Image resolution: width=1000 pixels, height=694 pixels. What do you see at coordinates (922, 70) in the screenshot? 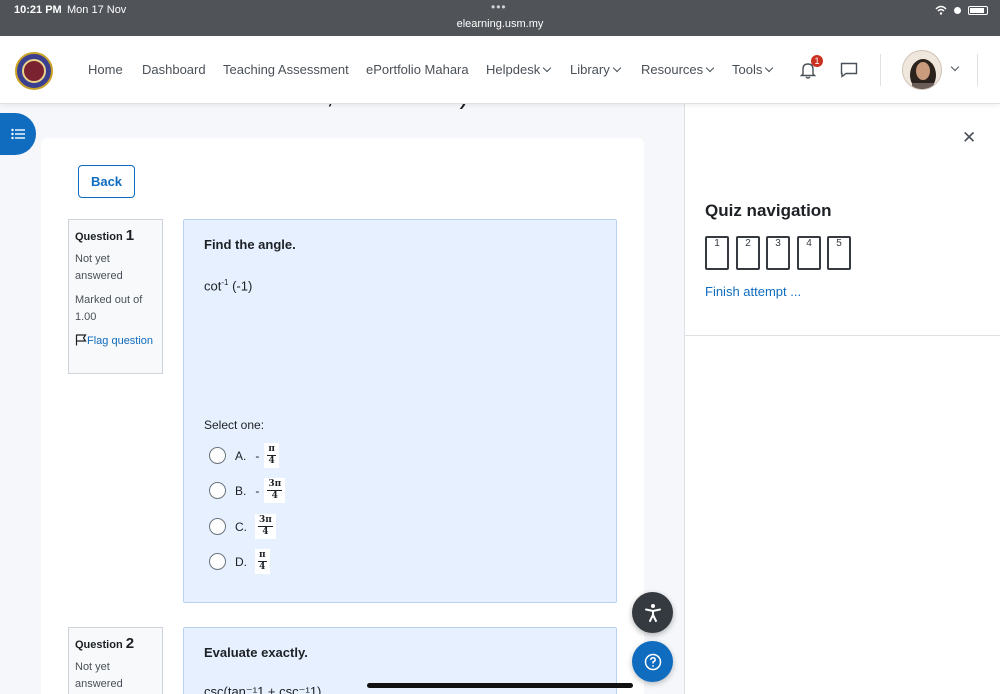
I see `avatar` at bounding box center [922, 70].